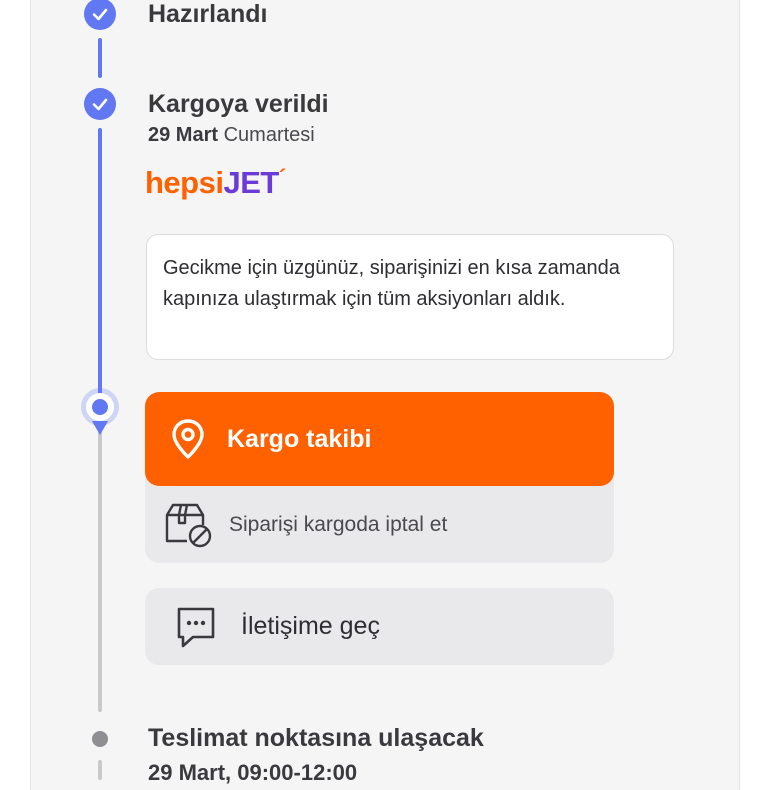  I want to click on step-title-delivery-point: Teslimat noktasına ulaşacak, so click(316, 738).